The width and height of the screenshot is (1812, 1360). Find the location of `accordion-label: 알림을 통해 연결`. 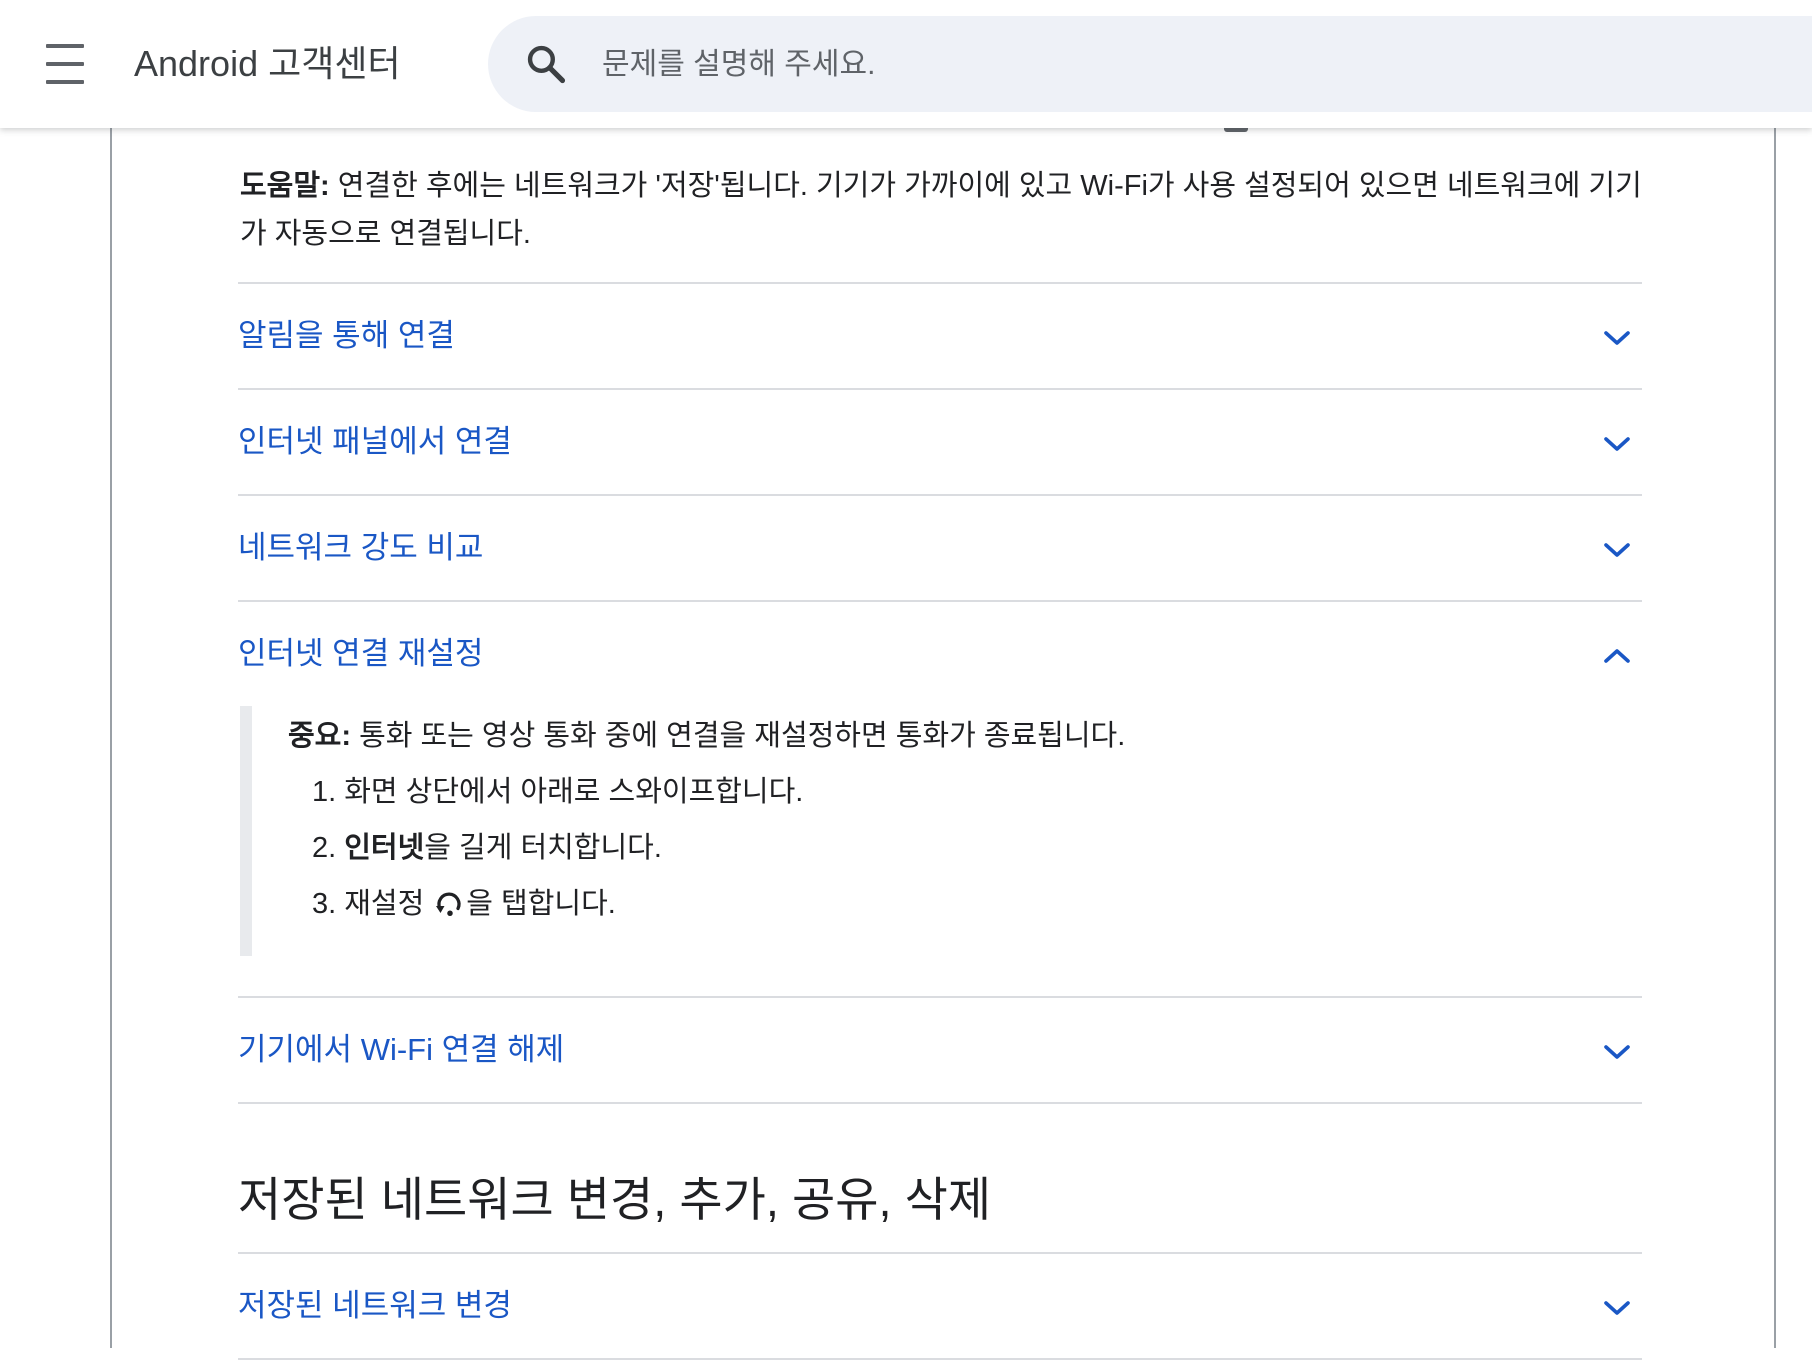

accordion-label: 알림을 통해 연결 is located at coordinates (346, 335).